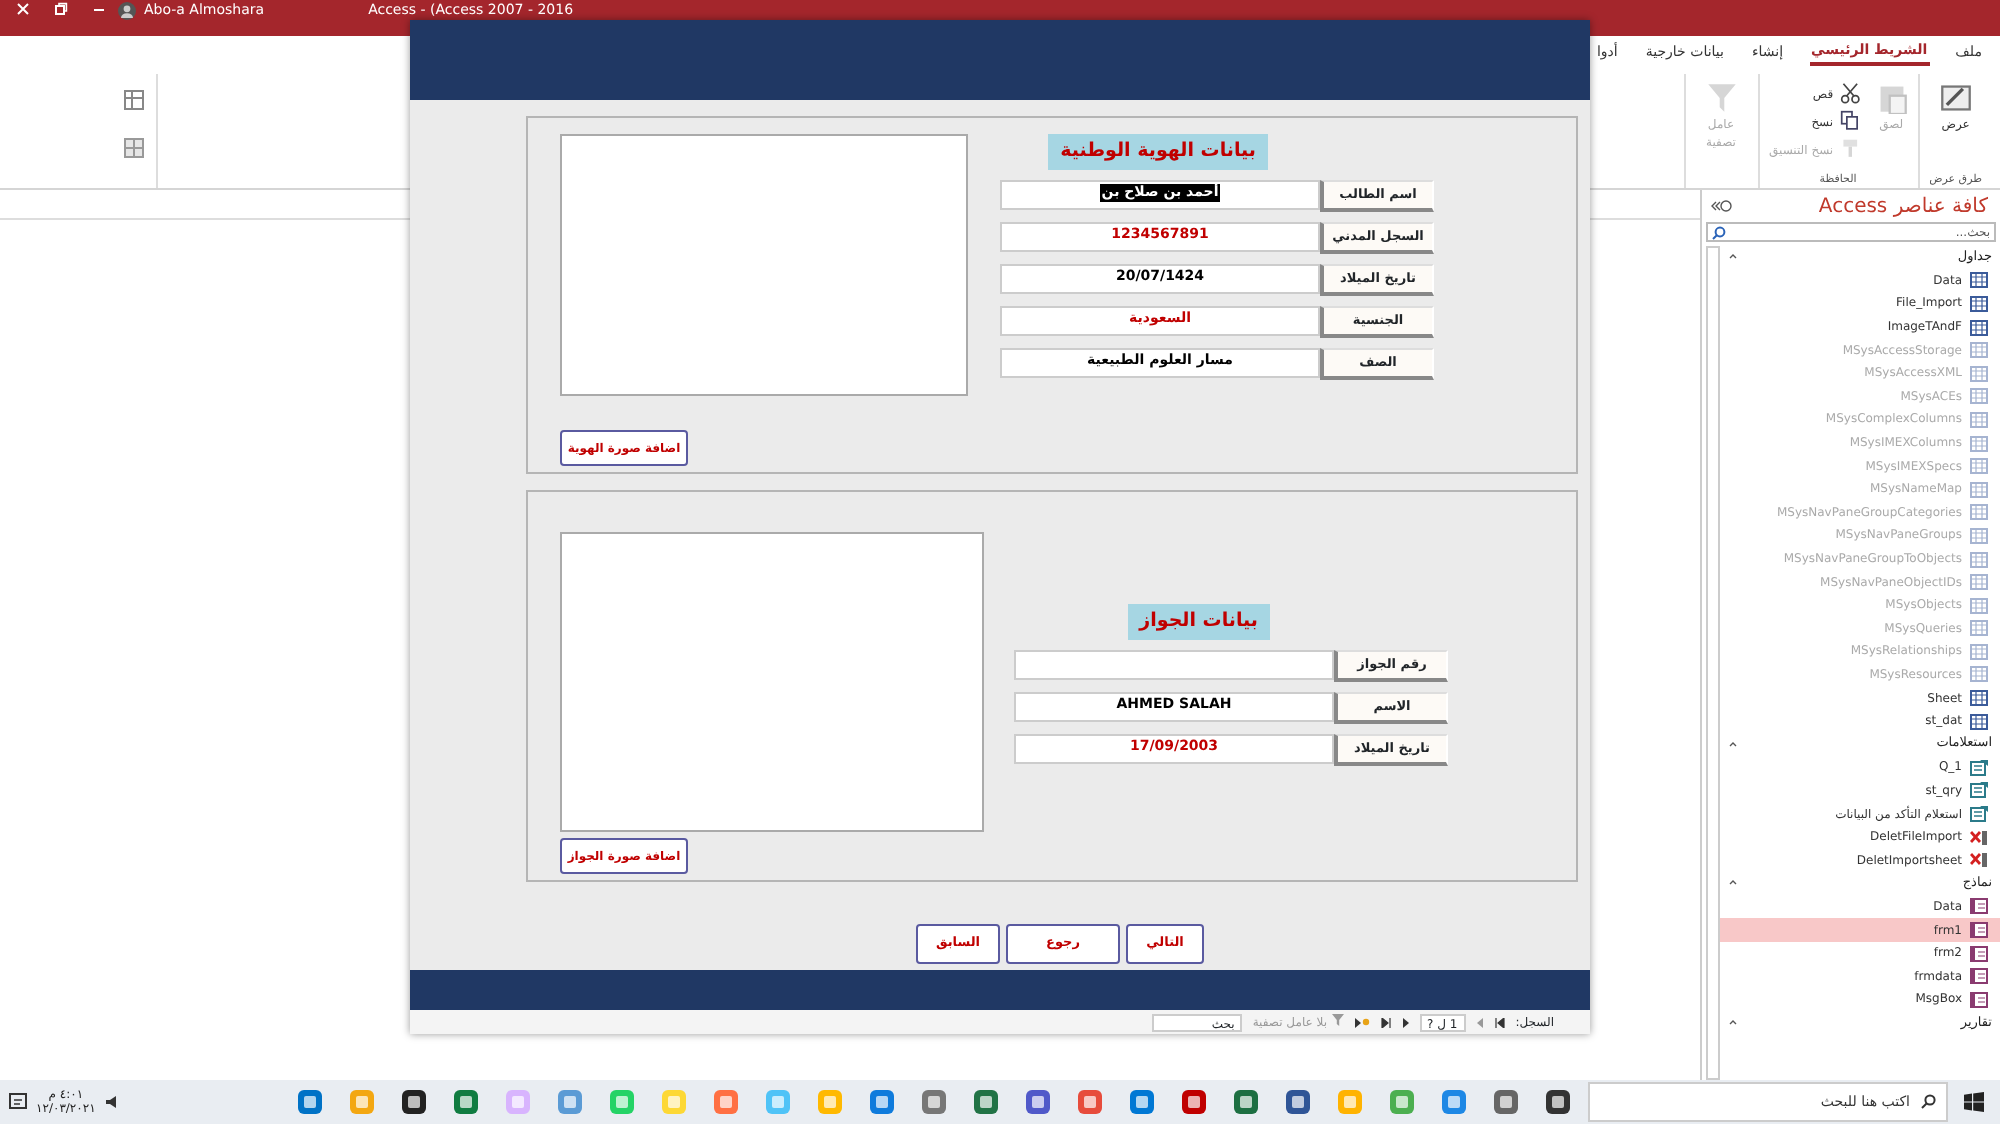 The width and height of the screenshot is (2000, 1124). I want to click on funnel-icon, so click(1721, 98).